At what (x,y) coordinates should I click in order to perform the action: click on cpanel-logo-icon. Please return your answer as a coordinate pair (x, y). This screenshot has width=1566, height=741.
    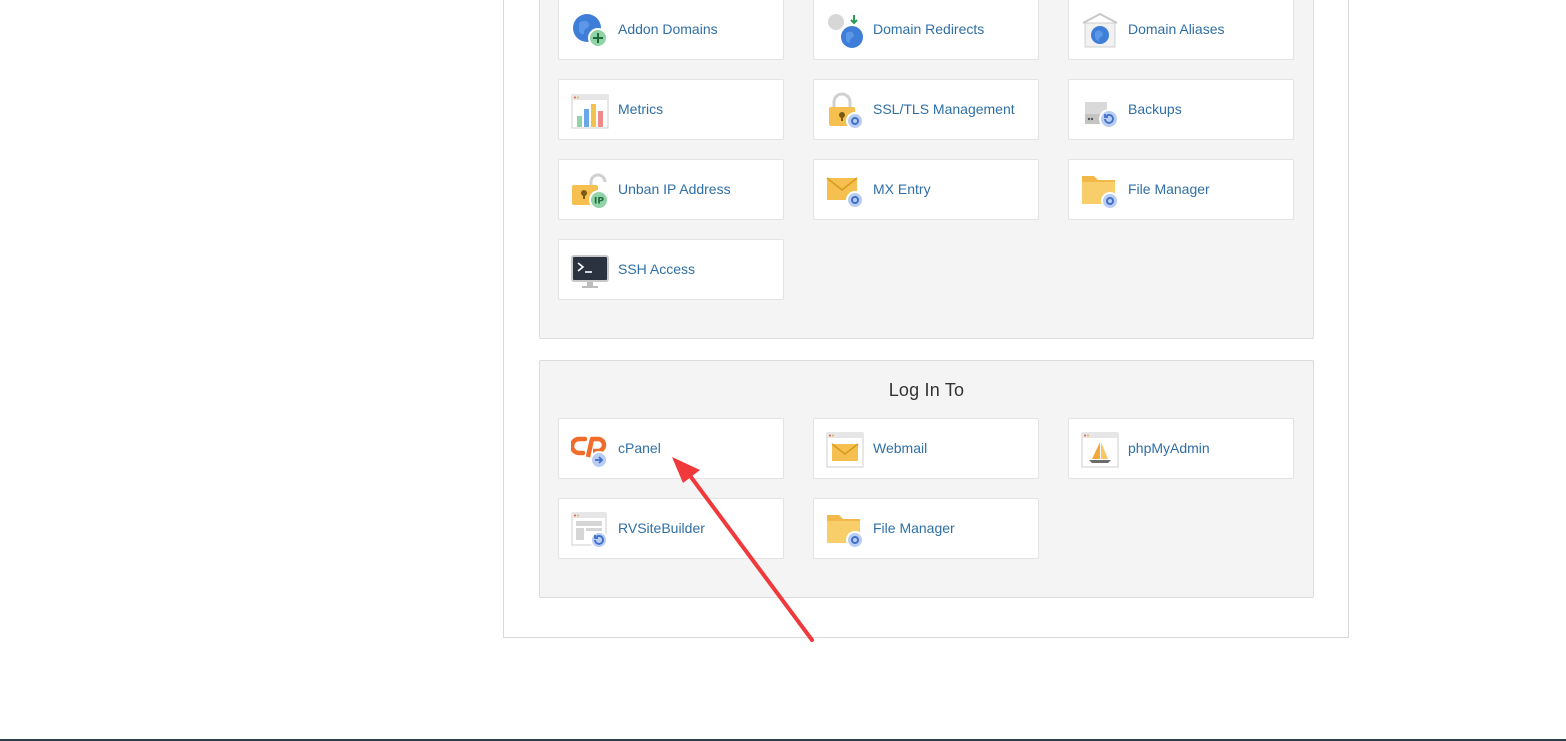
    Looking at the image, I should click on (590, 450).